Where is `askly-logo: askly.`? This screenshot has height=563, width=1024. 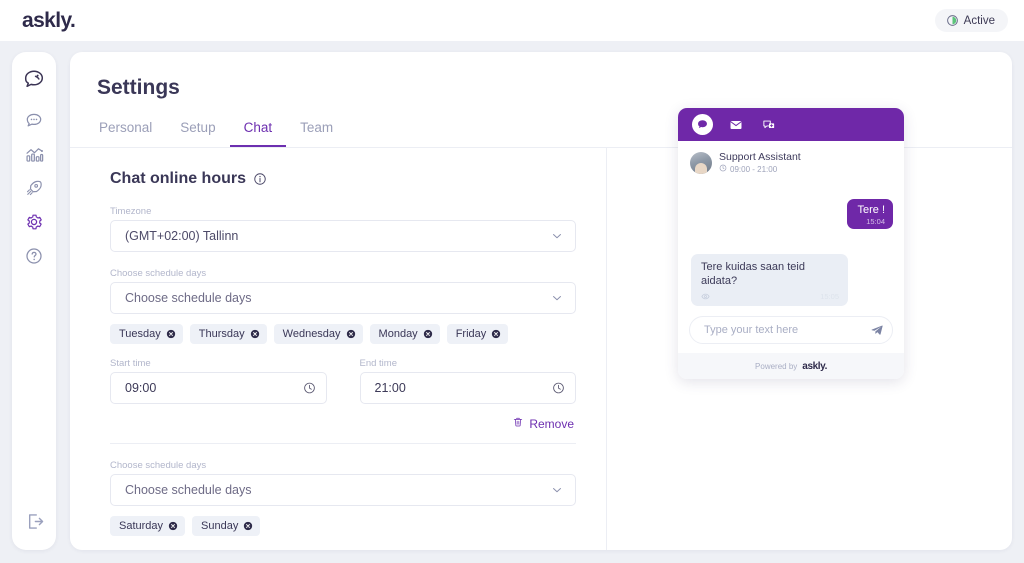
askly-logo: askly. is located at coordinates (49, 20).